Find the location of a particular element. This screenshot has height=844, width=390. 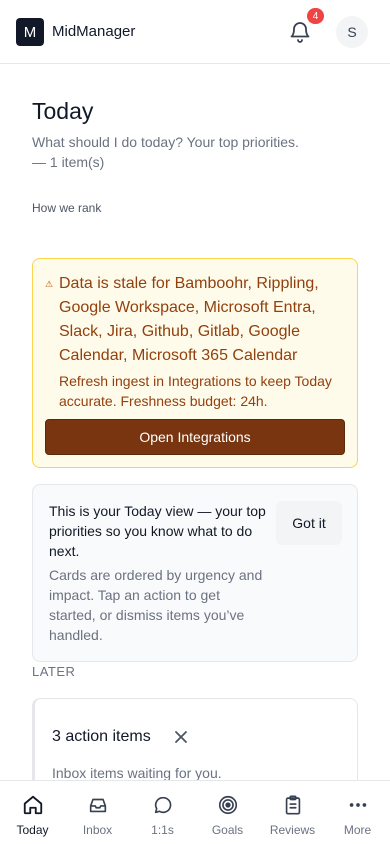

action-items-title: 3 action items is located at coordinates (101, 736).